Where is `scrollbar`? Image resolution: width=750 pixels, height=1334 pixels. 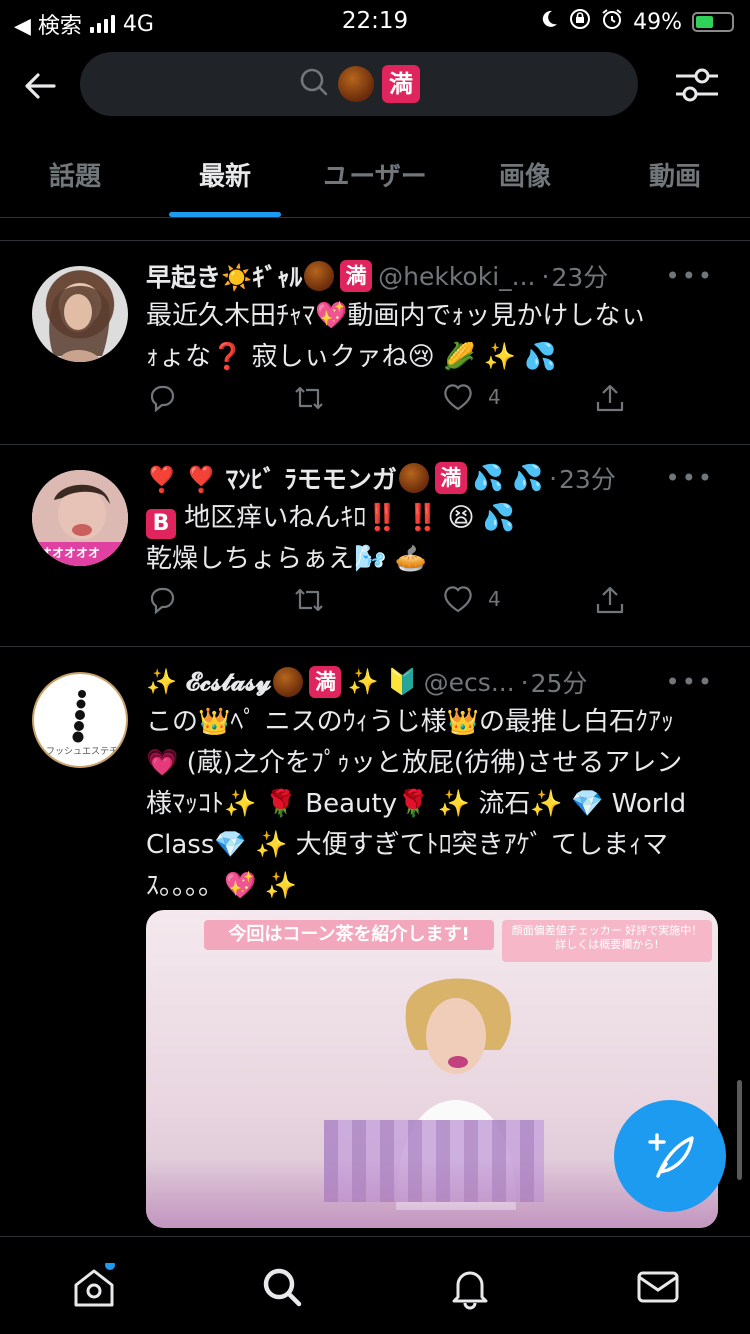 scrollbar is located at coordinates (739, 1130).